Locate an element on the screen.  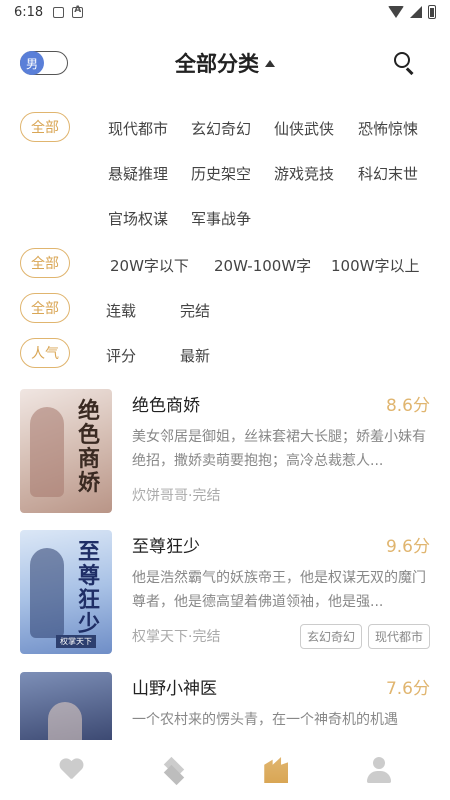
book-list-item: 山野小神医 7.6分 一个农村来的愣头青，在一个神奇机的机遇 is located at coordinates (225, 707).